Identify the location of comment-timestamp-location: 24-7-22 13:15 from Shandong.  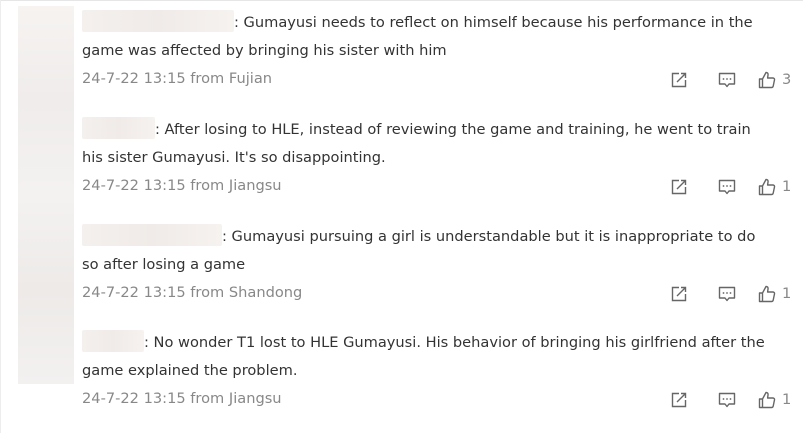
(192, 292).